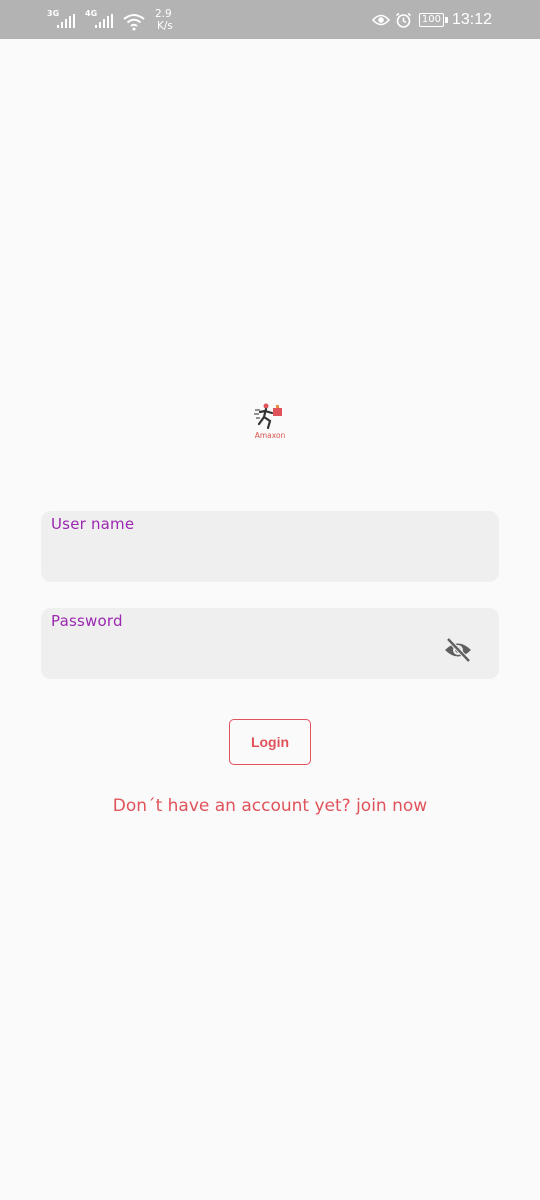 The height and width of the screenshot is (1200, 540). I want to click on visibility-off-icon, so click(458, 650).